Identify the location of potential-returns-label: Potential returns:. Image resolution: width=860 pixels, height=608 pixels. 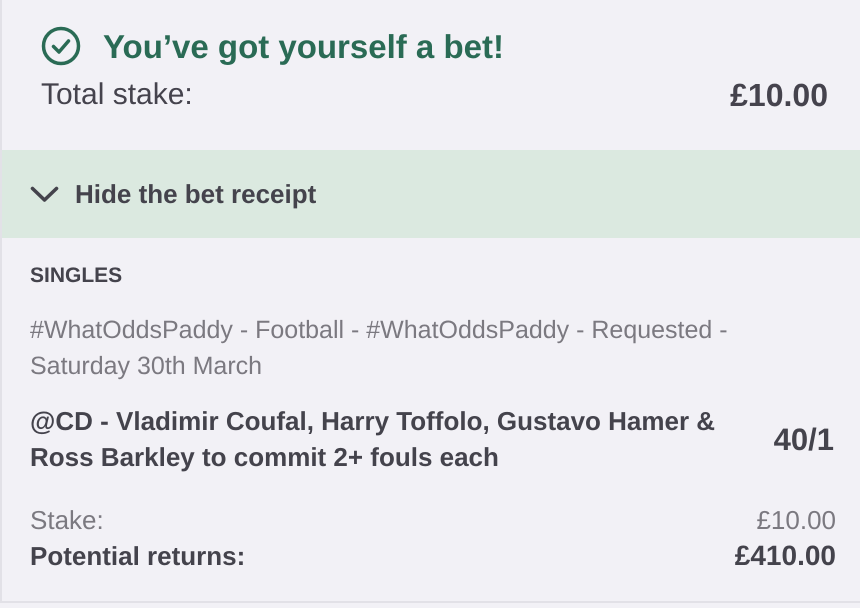
(138, 556).